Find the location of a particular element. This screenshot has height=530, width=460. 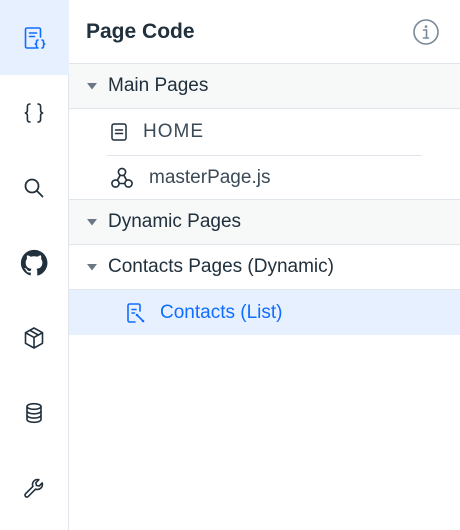

page-item-label: HOME is located at coordinates (173, 131).